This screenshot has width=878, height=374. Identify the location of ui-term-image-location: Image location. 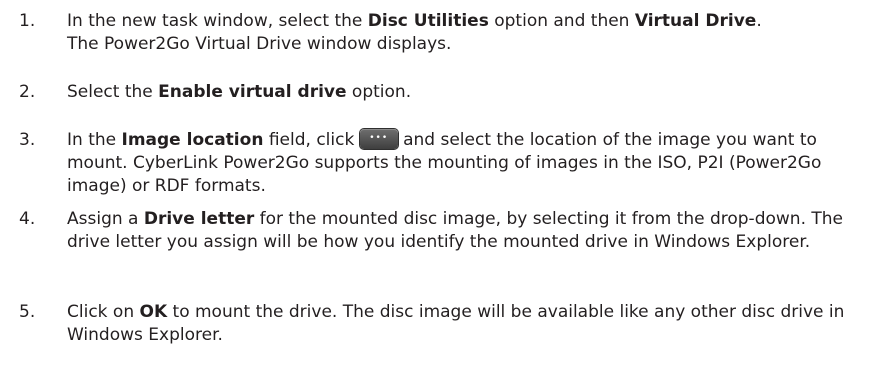
(192, 140).